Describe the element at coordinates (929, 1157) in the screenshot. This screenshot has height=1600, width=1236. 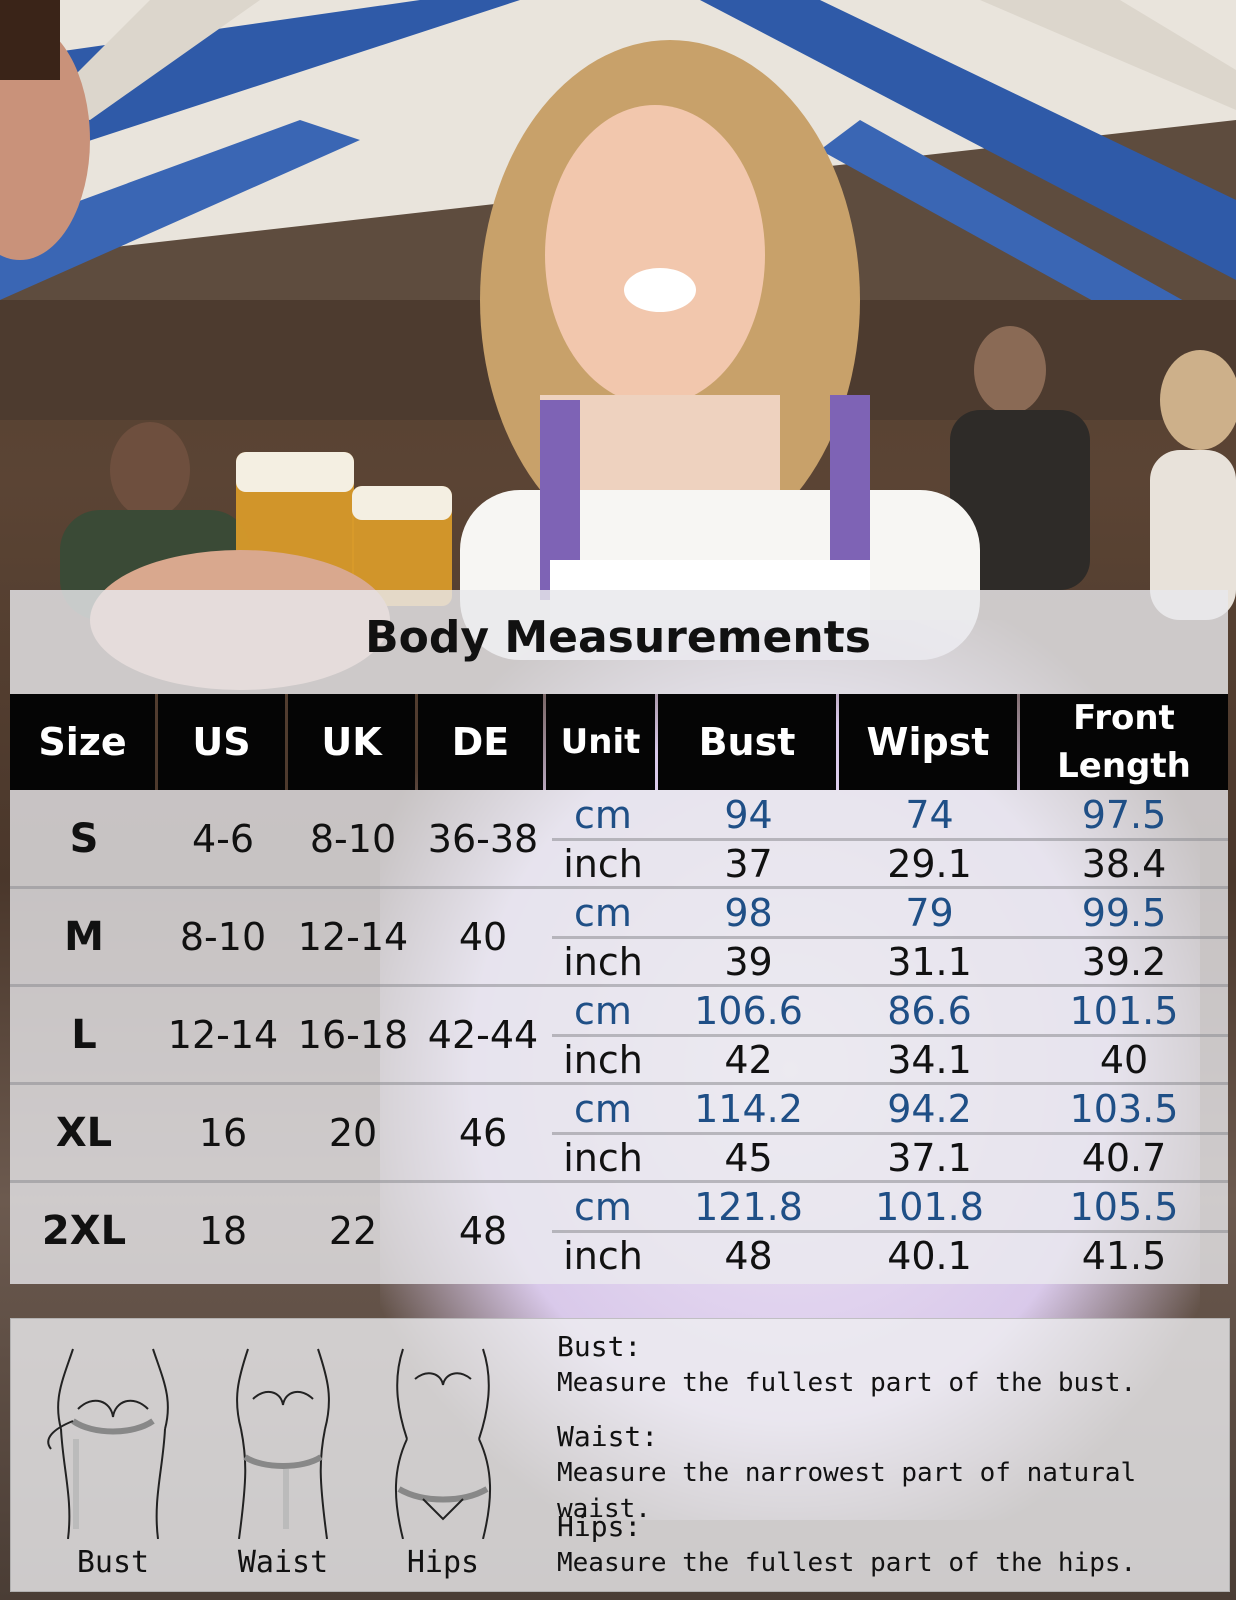
I see `cell-waist-inch: 37.1` at that location.